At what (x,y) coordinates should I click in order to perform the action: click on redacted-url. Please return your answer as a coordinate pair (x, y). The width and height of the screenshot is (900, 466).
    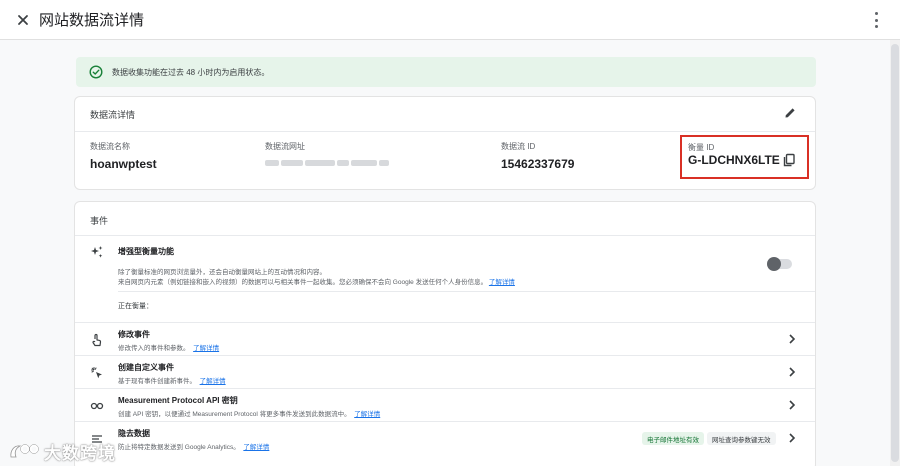
    Looking at the image, I should click on (327, 163).